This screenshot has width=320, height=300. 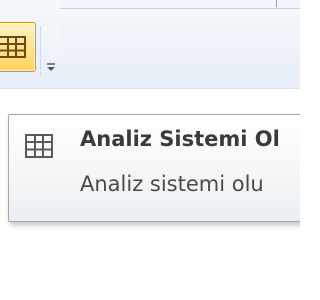 What do you see at coordinates (50, 51) in the screenshot?
I see `customize-quick-access-toolbar-button` at bounding box center [50, 51].